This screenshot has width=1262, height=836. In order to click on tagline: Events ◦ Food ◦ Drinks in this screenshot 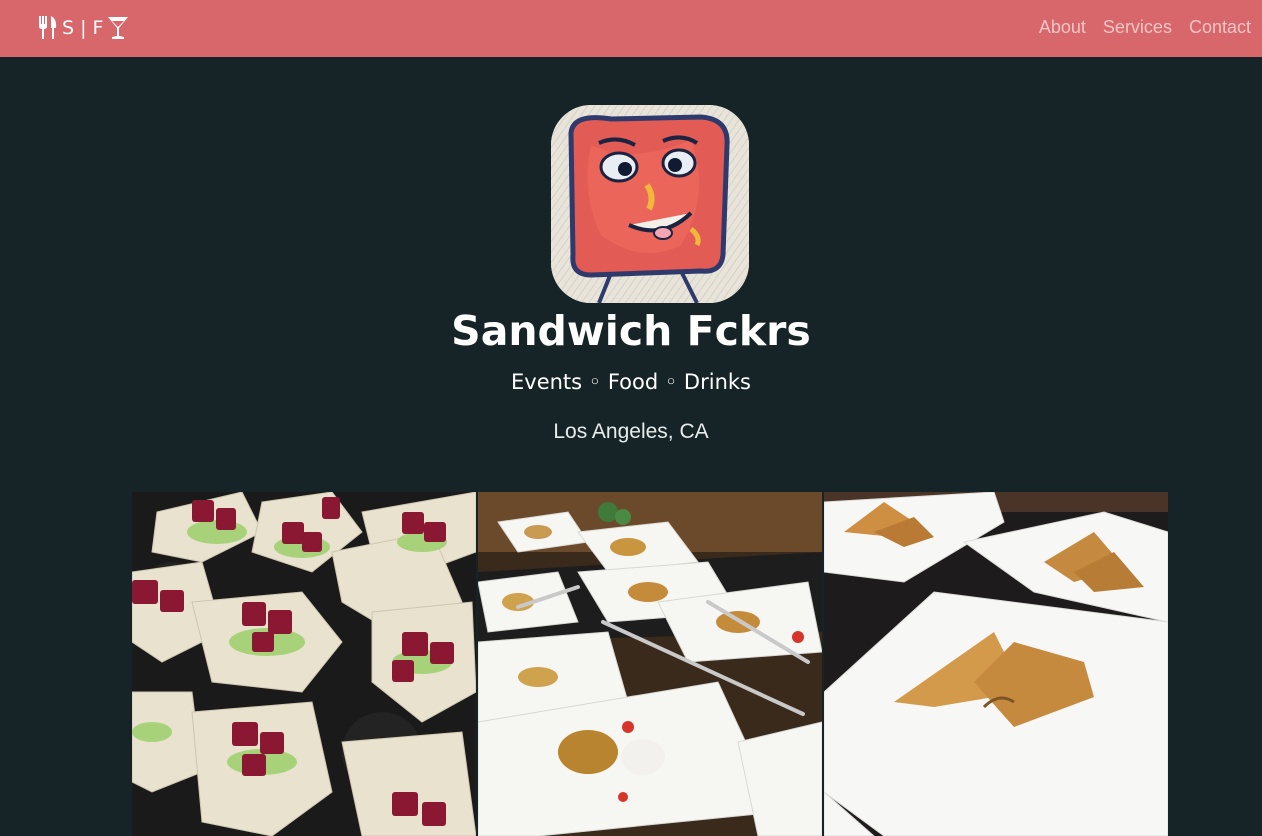, I will do `click(631, 382)`.